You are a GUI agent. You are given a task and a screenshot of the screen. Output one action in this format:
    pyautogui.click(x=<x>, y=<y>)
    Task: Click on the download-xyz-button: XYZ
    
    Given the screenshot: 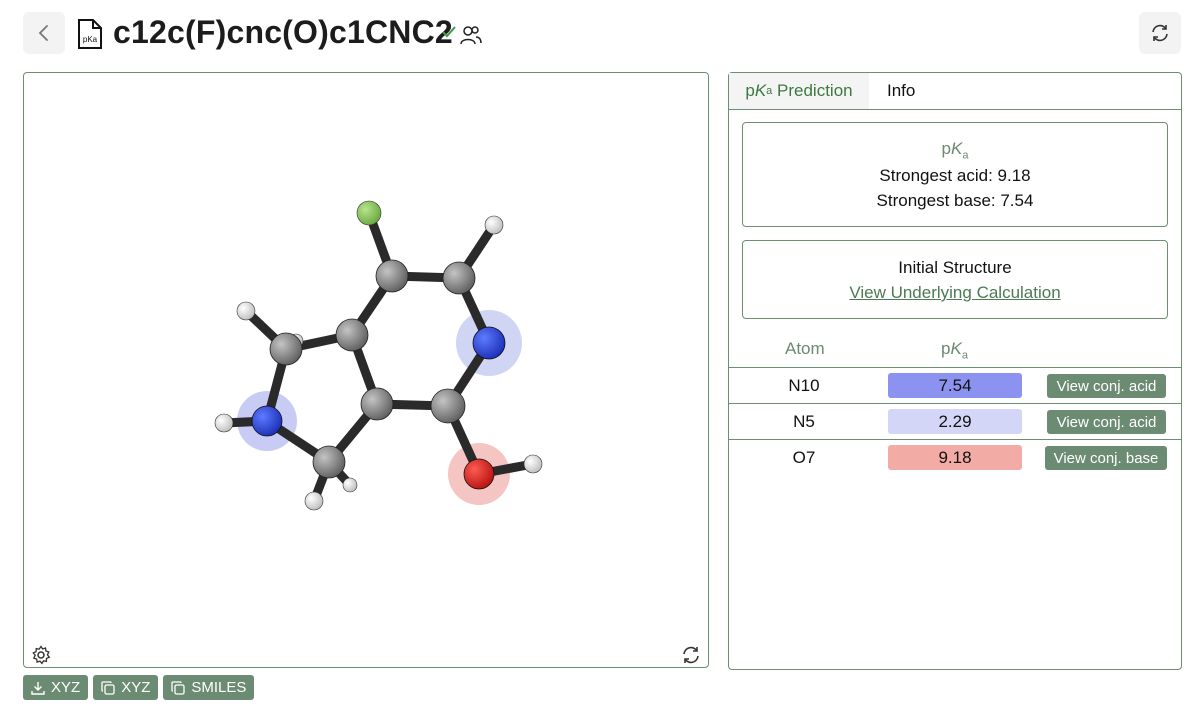 What is the action you would take?
    pyautogui.click(x=56, y=687)
    